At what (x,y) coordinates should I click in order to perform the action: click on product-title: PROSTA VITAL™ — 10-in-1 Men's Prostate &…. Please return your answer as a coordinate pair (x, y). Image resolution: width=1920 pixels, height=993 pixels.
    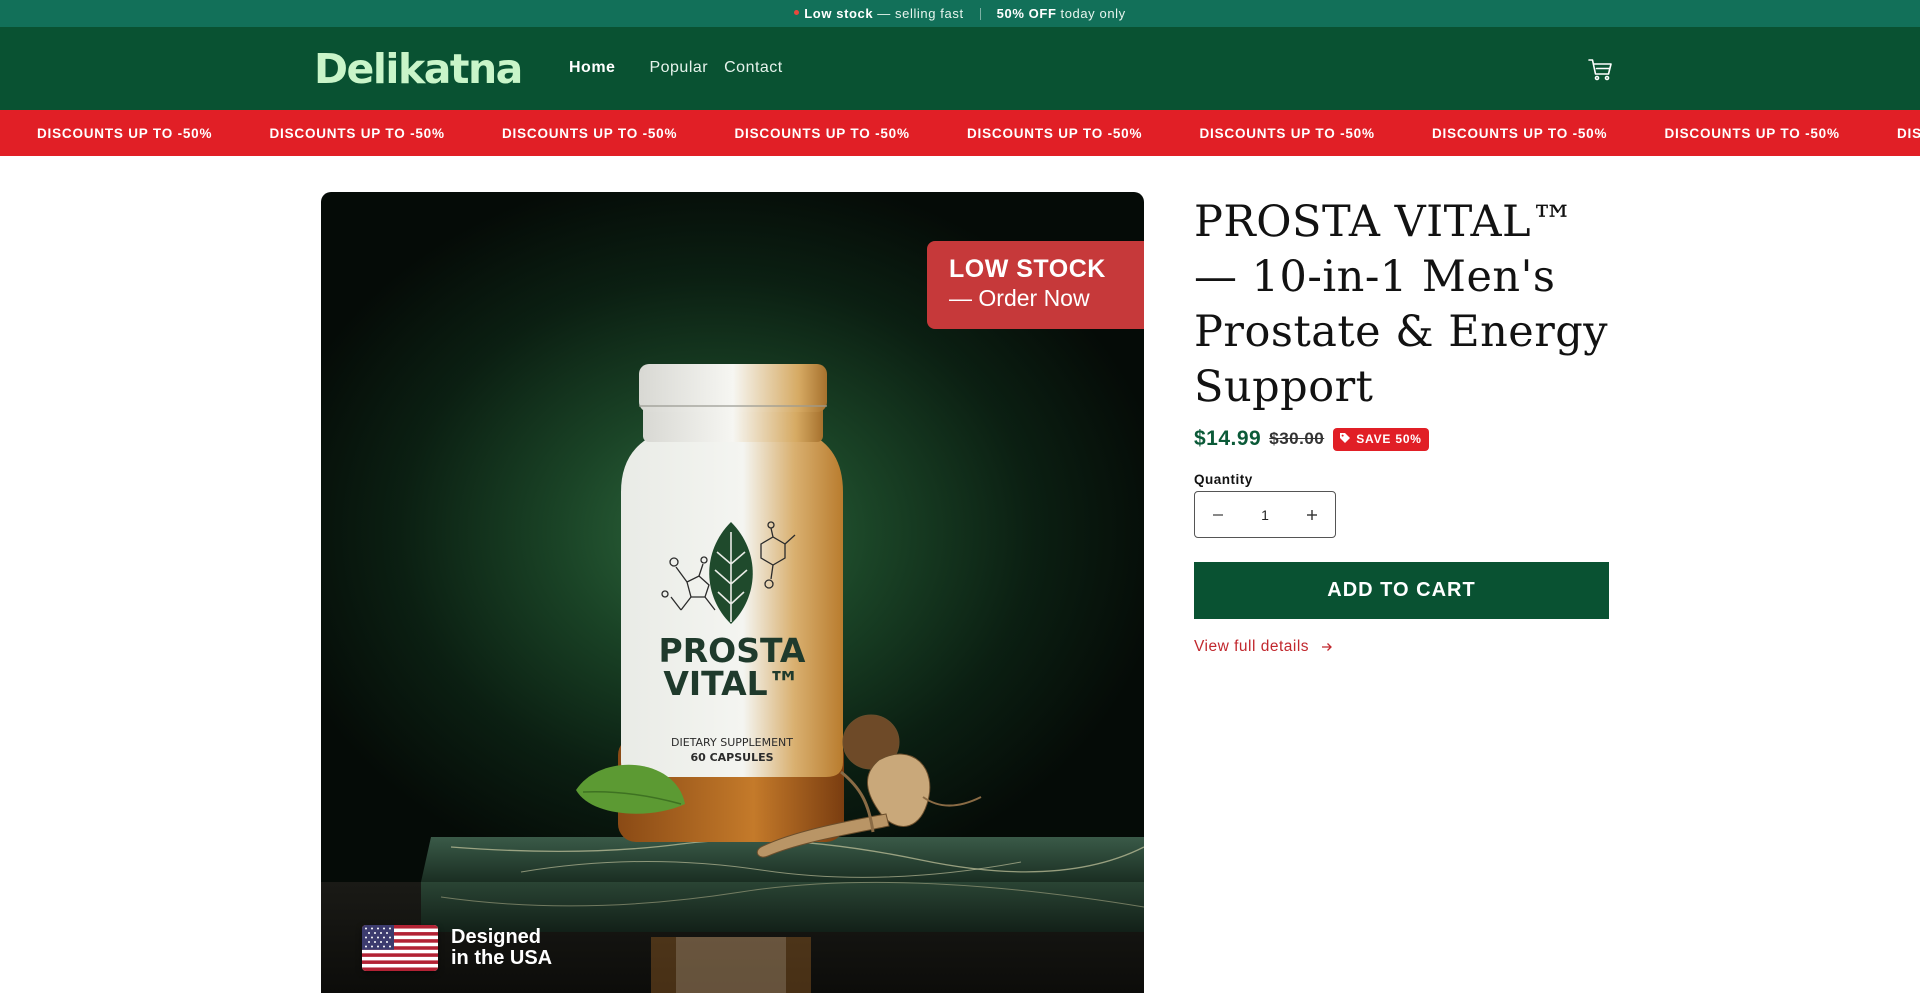
    Looking at the image, I should click on (1401, 304).